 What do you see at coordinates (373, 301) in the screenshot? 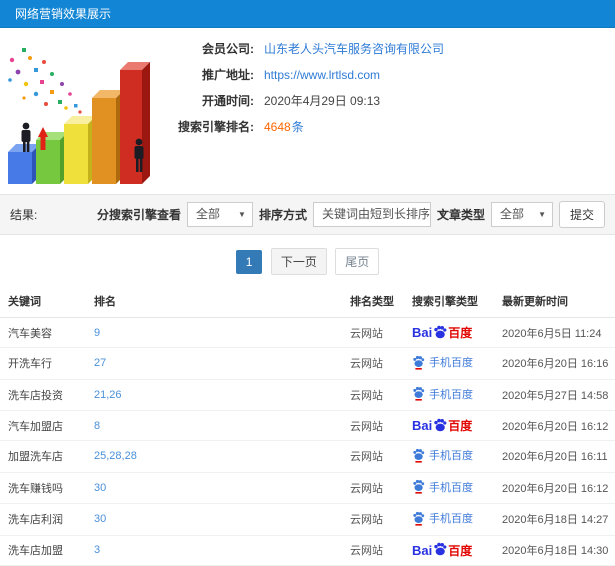
I see `col-header-rank-type: 排名类型` at bounding box center [373, 301].